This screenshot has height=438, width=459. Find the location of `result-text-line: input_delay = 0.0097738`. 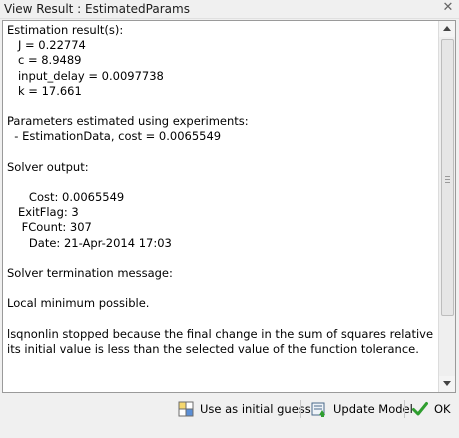

result-text-line: input_delay = 0.0097738 is located at coordinates (85, 75).